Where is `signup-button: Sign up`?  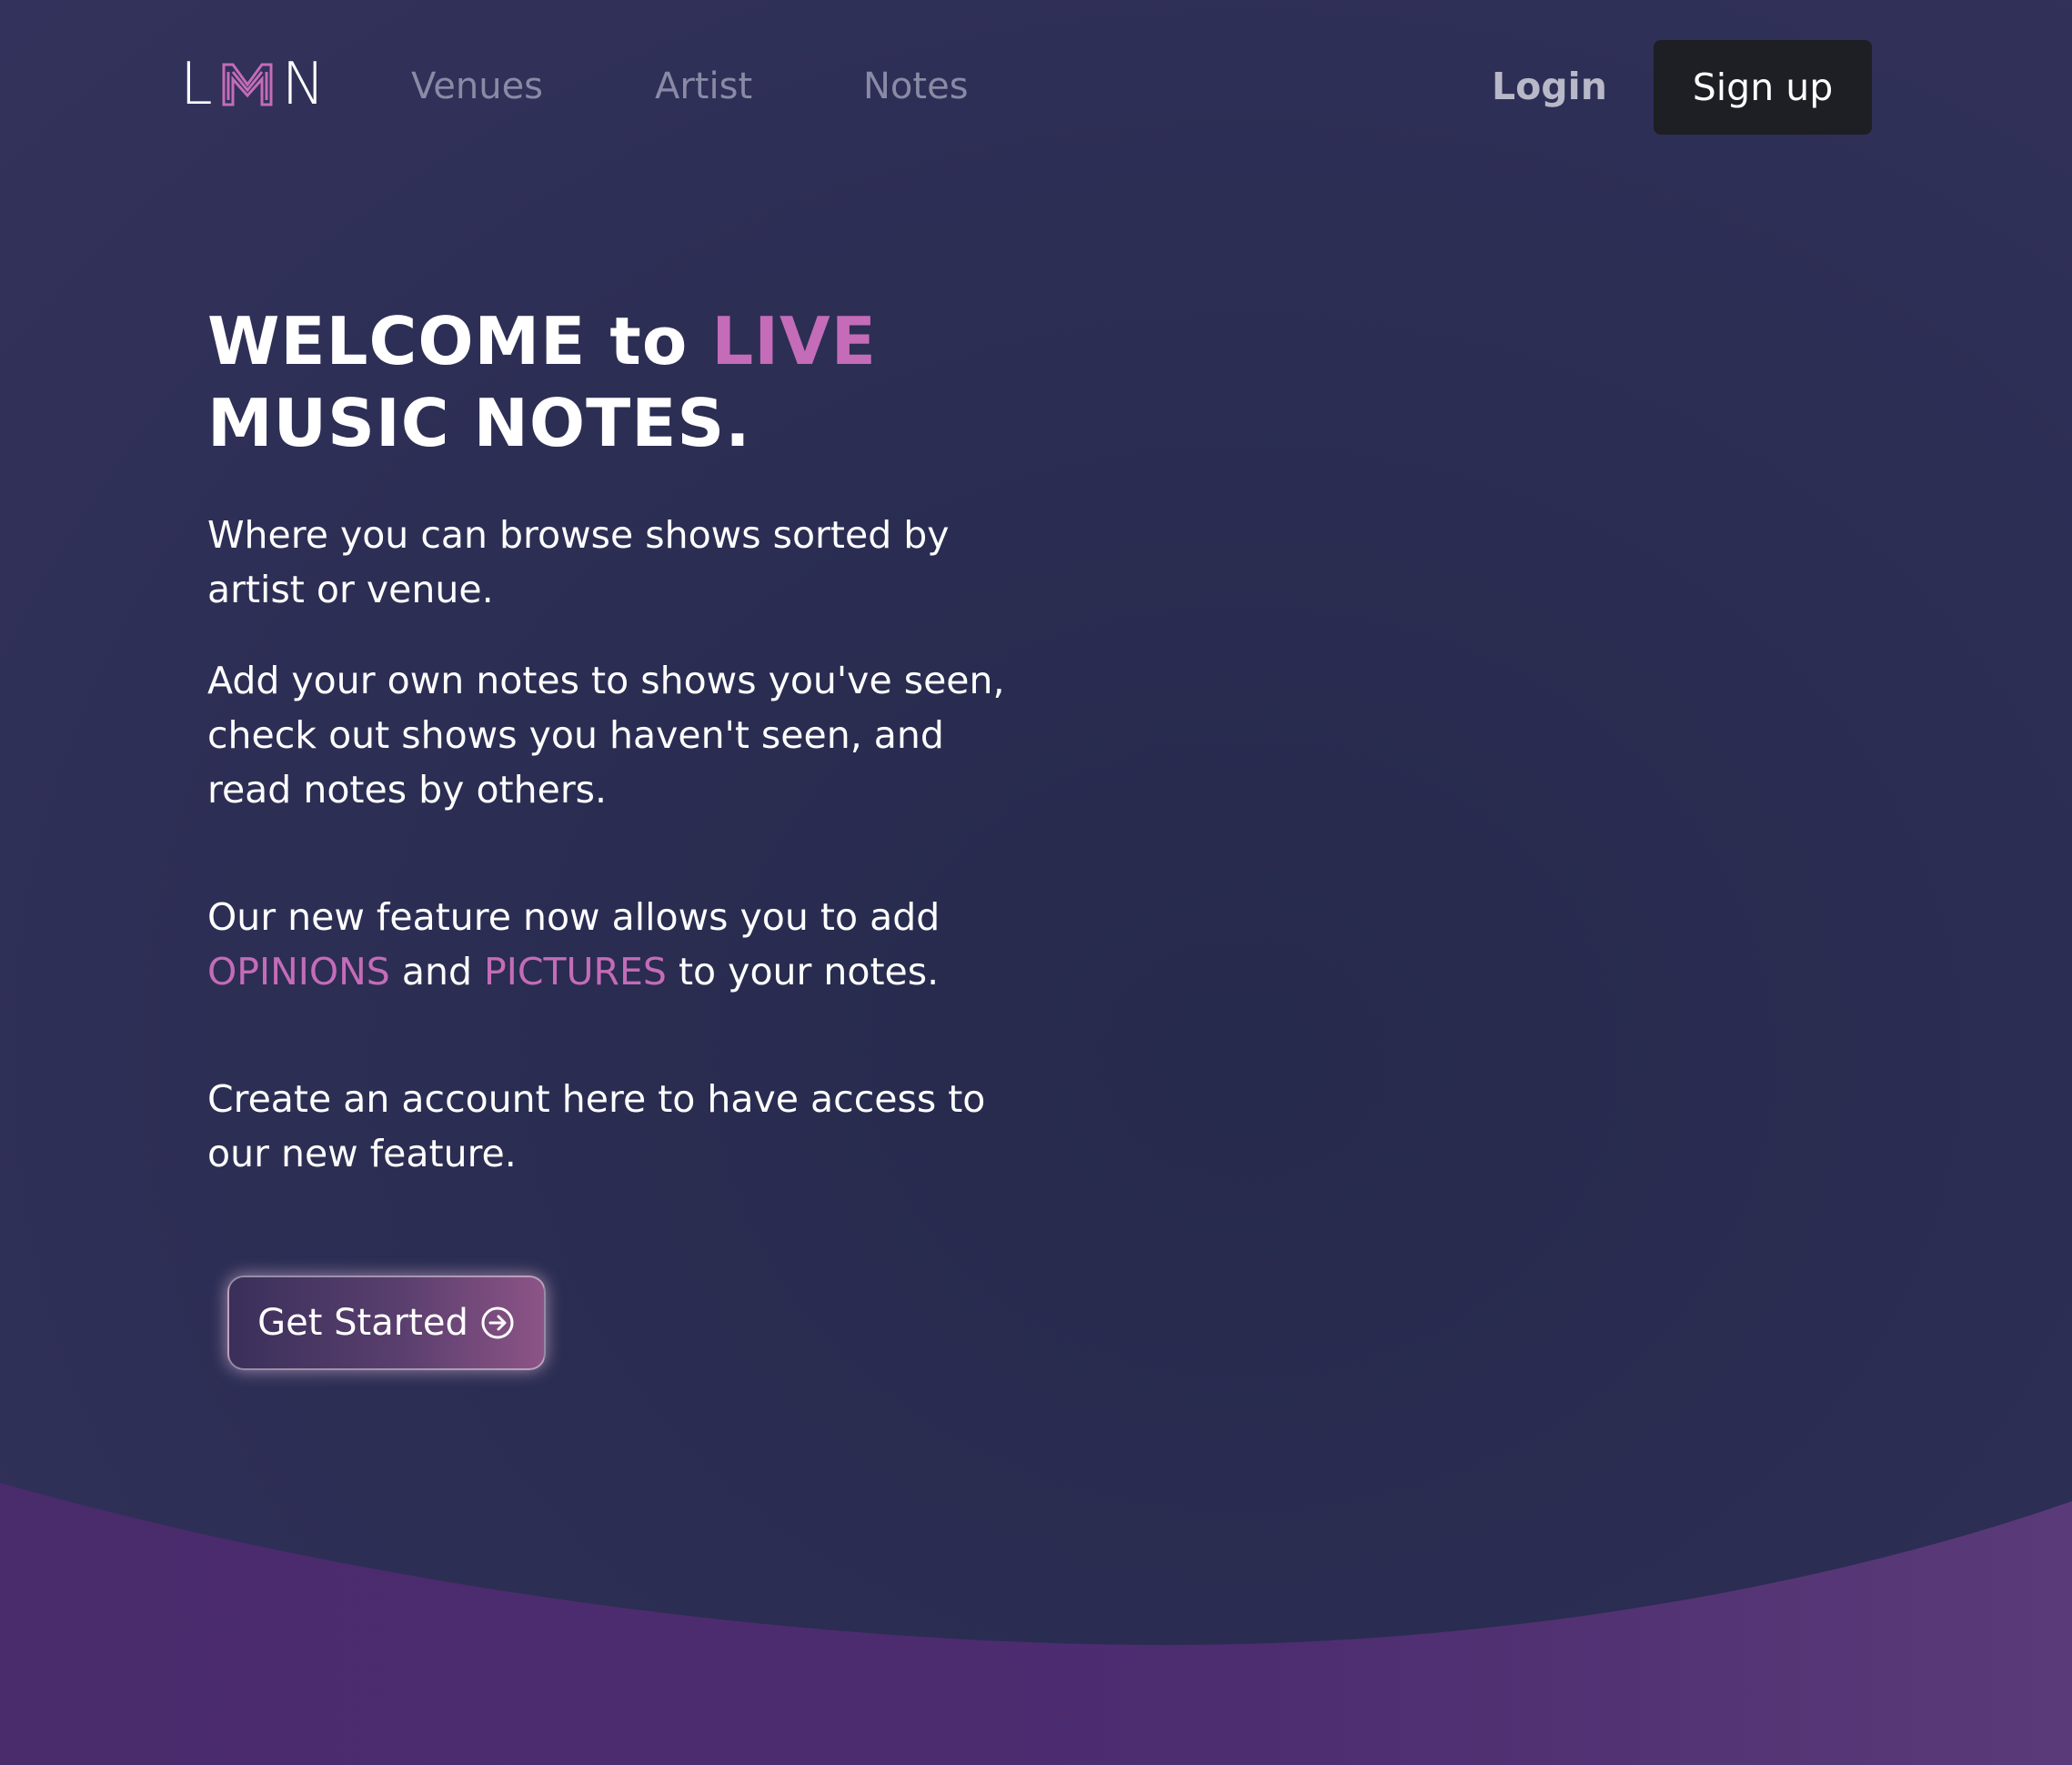 signup-button: Sign up is located at coordinates (1763, 88).